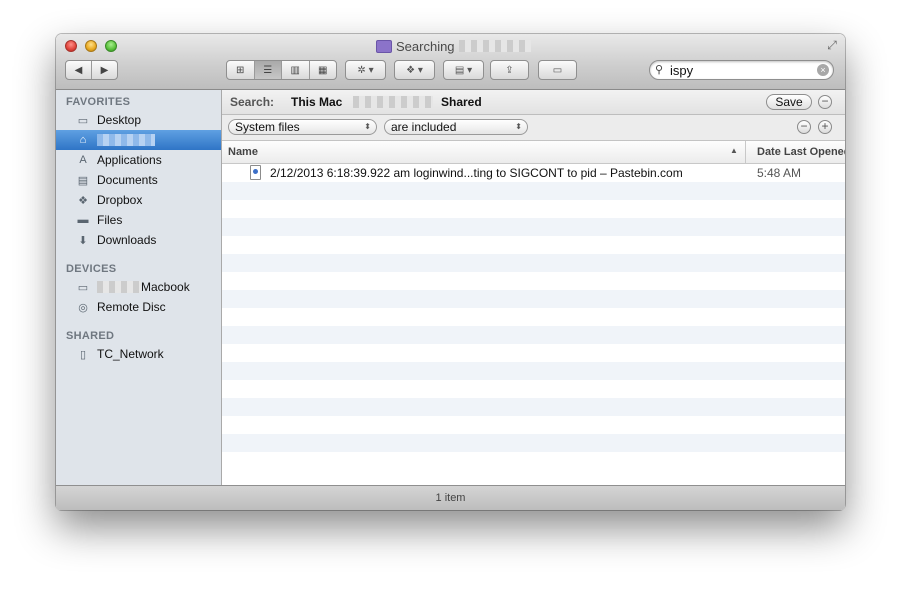  Describe the element at coordinates (110, 220) in the screenshot. I see `sidebar-item-label: Files` at that location.